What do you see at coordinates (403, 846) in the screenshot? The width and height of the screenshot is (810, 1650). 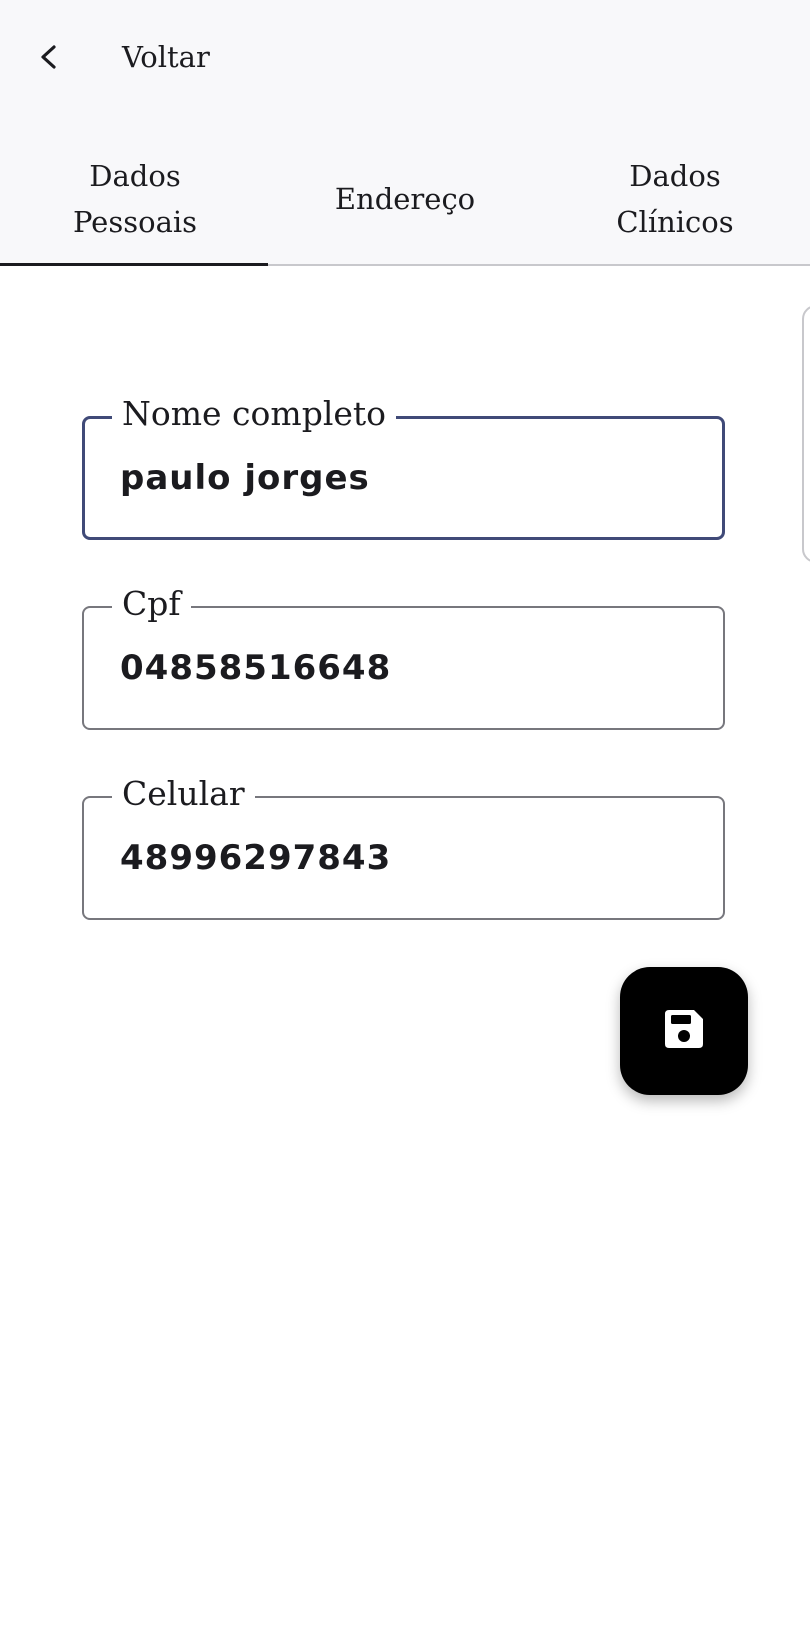 I see `phone-field: Celular 48996297843` at bounding box center [403, 846].